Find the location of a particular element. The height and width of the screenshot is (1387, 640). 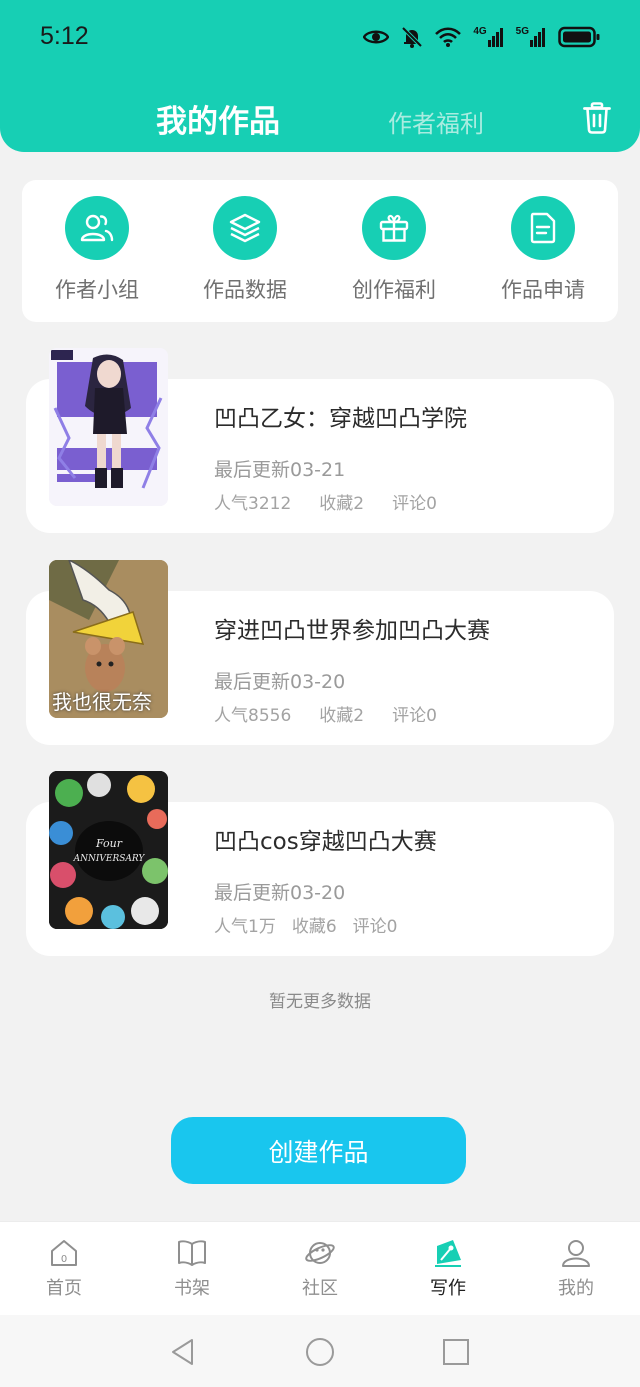

back-icon is located at coordinates (183, 1352).